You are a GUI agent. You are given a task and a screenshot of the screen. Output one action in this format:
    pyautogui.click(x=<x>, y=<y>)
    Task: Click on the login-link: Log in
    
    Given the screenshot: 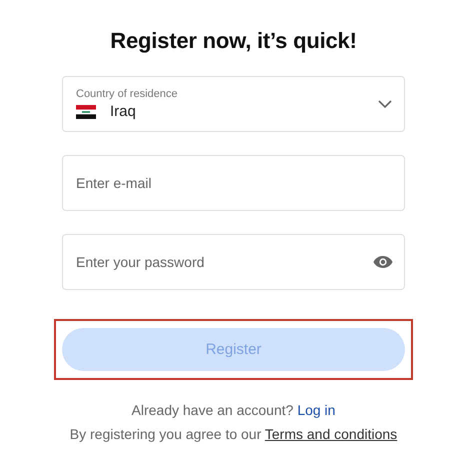 What is the action you would take?
    pyautogui.click(x=316, y=410)
    